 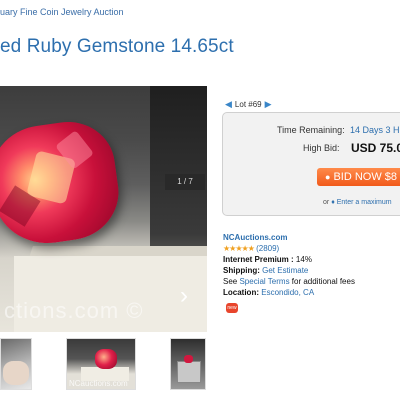 I want to click on bid-now-label: BID NOW $8, so click(x=365, y=177).